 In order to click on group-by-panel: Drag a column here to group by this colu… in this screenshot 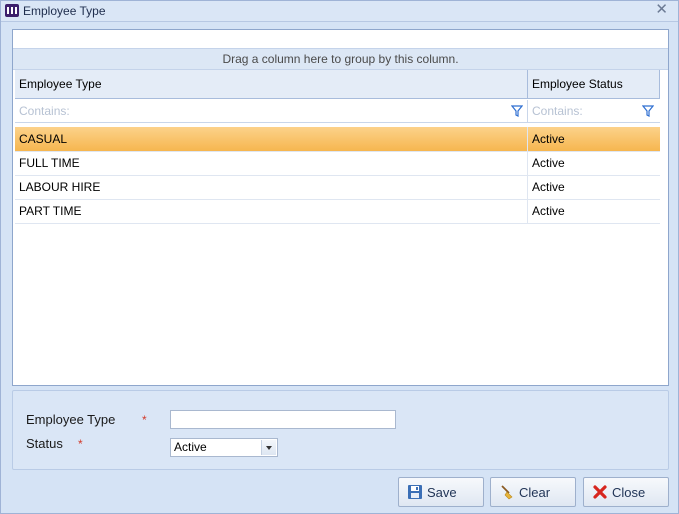, I will do `click(340, 59)`.